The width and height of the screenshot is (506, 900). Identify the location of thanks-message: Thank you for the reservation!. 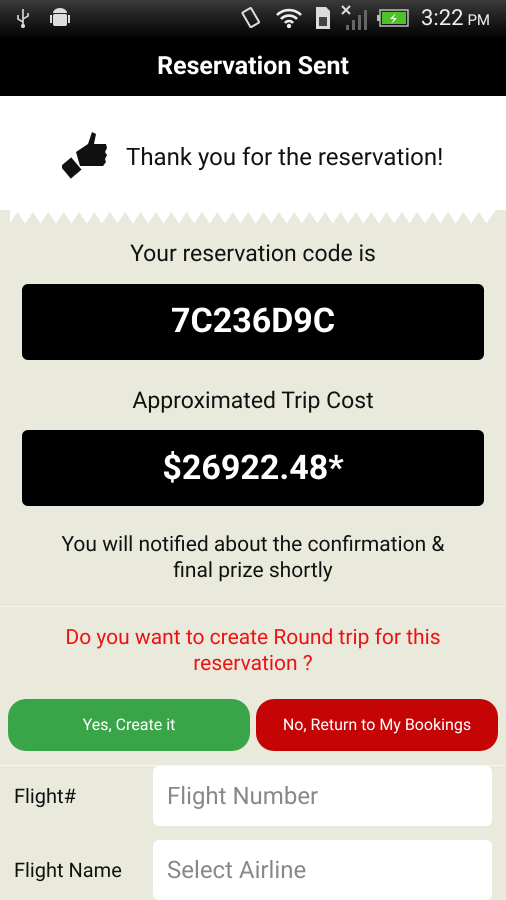
(285, 157).